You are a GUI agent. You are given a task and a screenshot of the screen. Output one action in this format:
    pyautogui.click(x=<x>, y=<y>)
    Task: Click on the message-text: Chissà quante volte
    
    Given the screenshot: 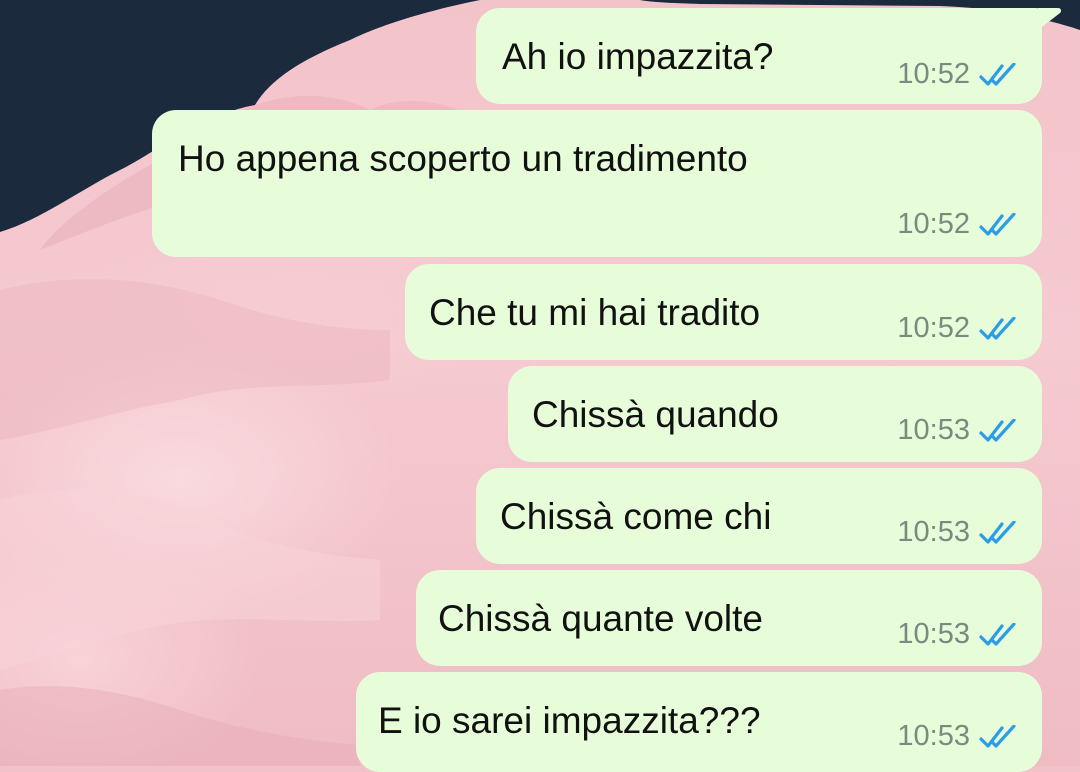 What is the action you would take?
    pyautogui.click(x=600, y=618)
    